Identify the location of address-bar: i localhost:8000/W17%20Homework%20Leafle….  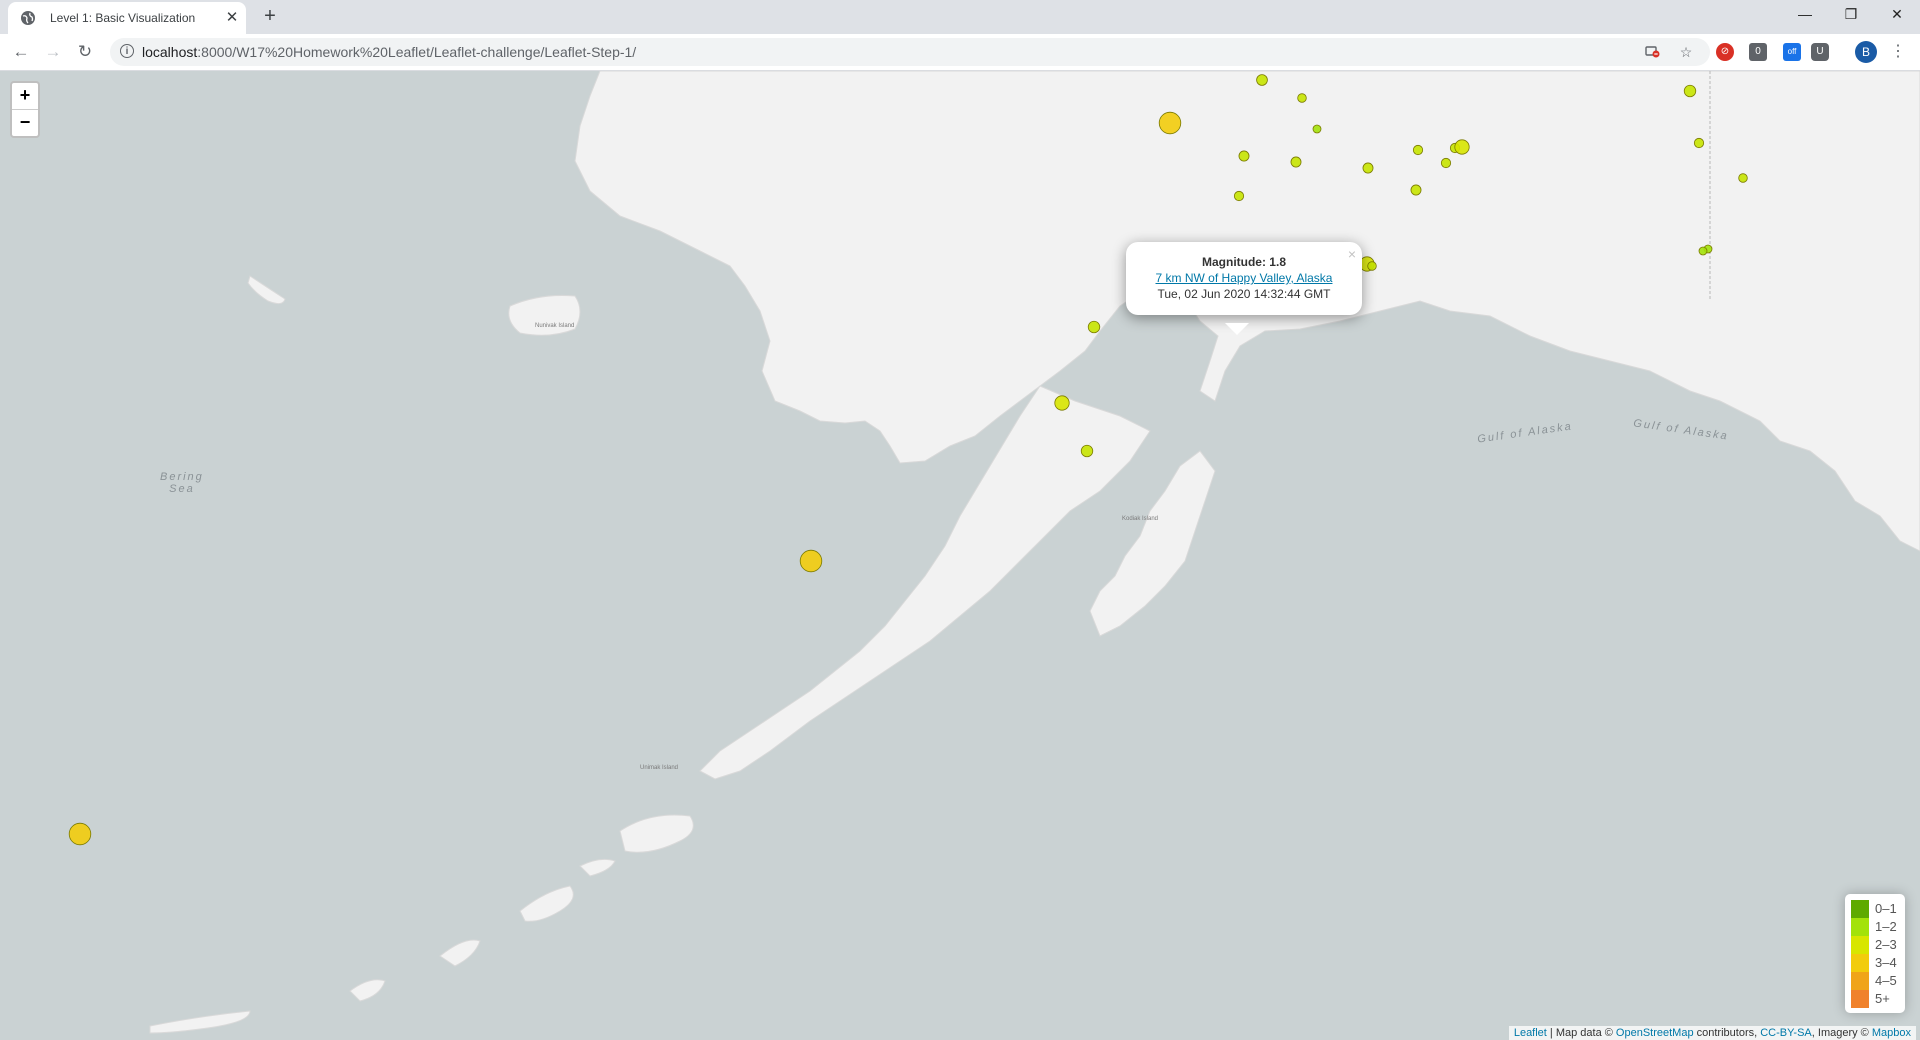
(910, 52).